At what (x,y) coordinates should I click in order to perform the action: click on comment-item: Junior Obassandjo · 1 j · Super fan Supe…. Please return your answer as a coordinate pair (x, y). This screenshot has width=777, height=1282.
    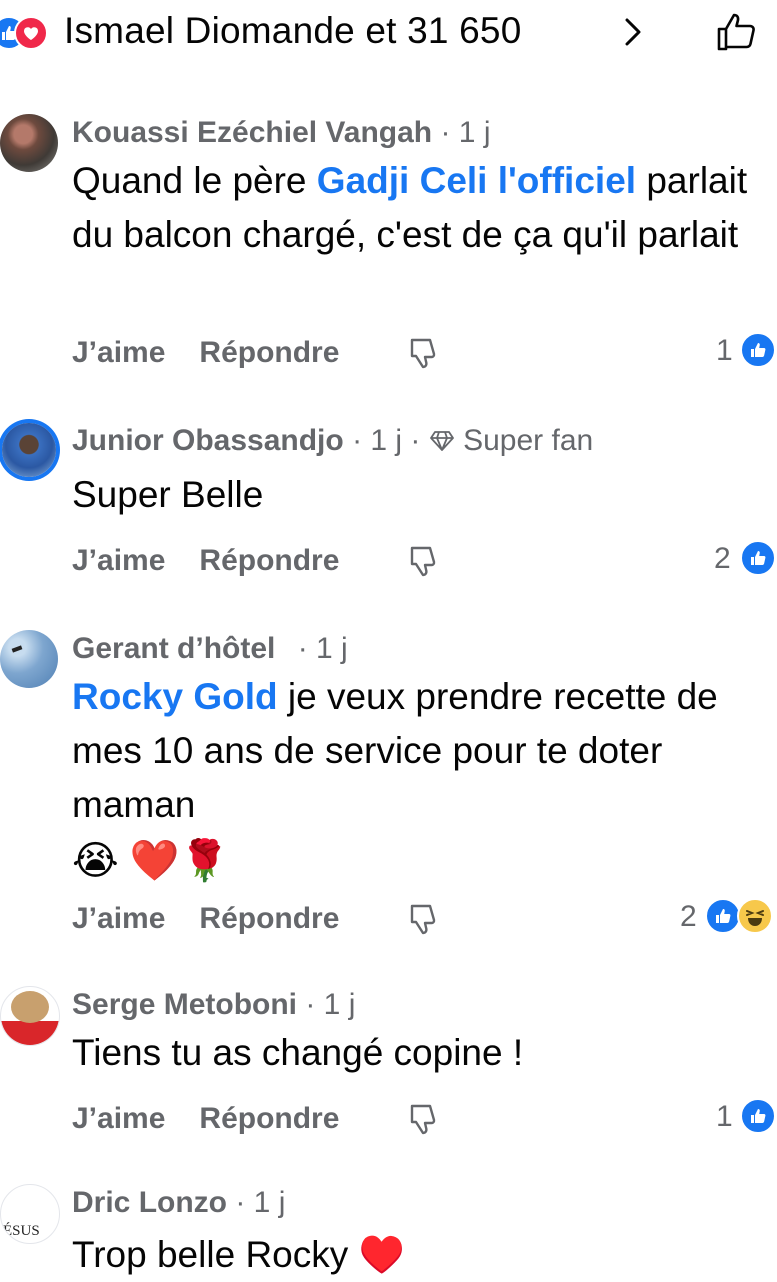
    Looking at the image, I should click on (388, 505).